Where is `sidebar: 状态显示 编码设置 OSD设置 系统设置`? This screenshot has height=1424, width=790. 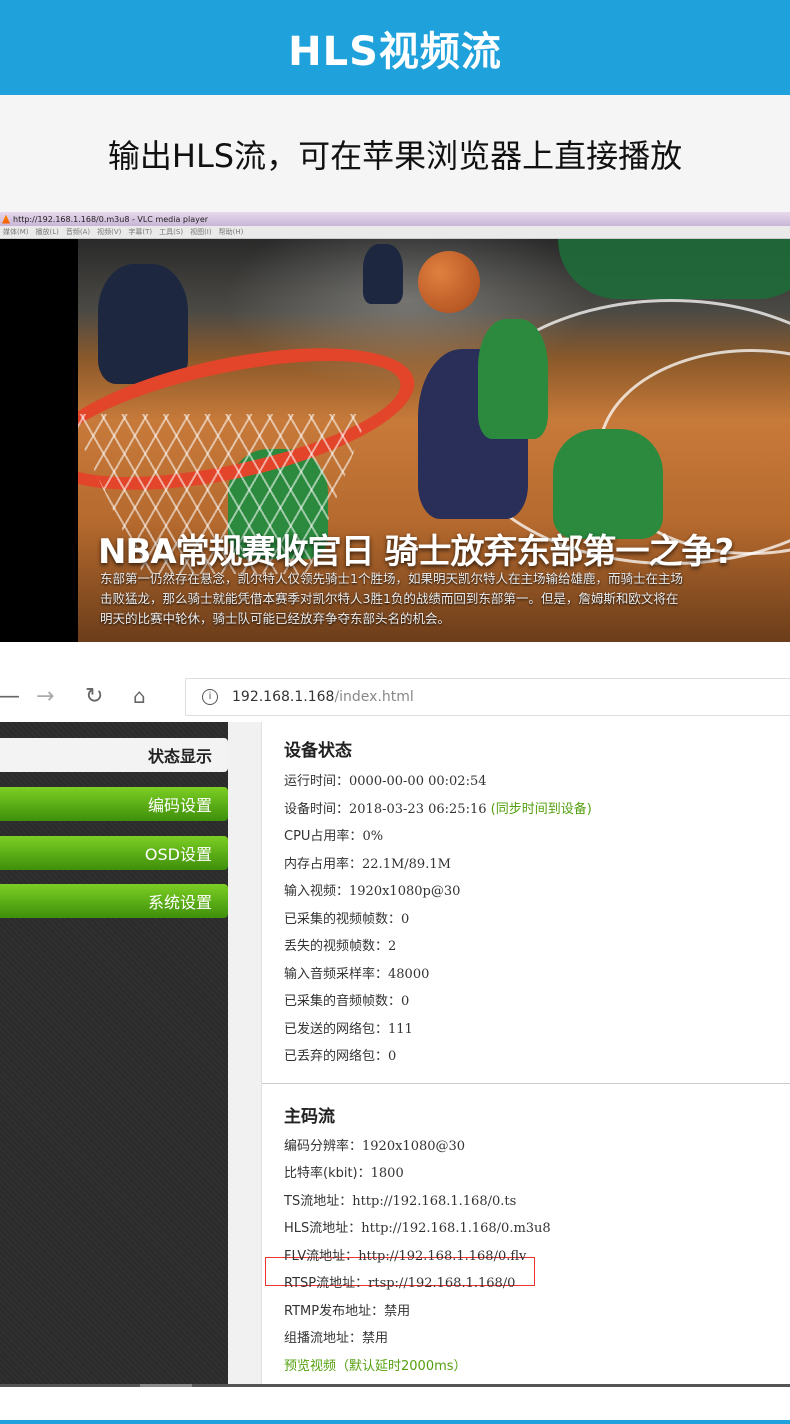
sidebar: 状态显示 编码设置 OSD设置 系统设置 is located at coordinates (114, 1053).